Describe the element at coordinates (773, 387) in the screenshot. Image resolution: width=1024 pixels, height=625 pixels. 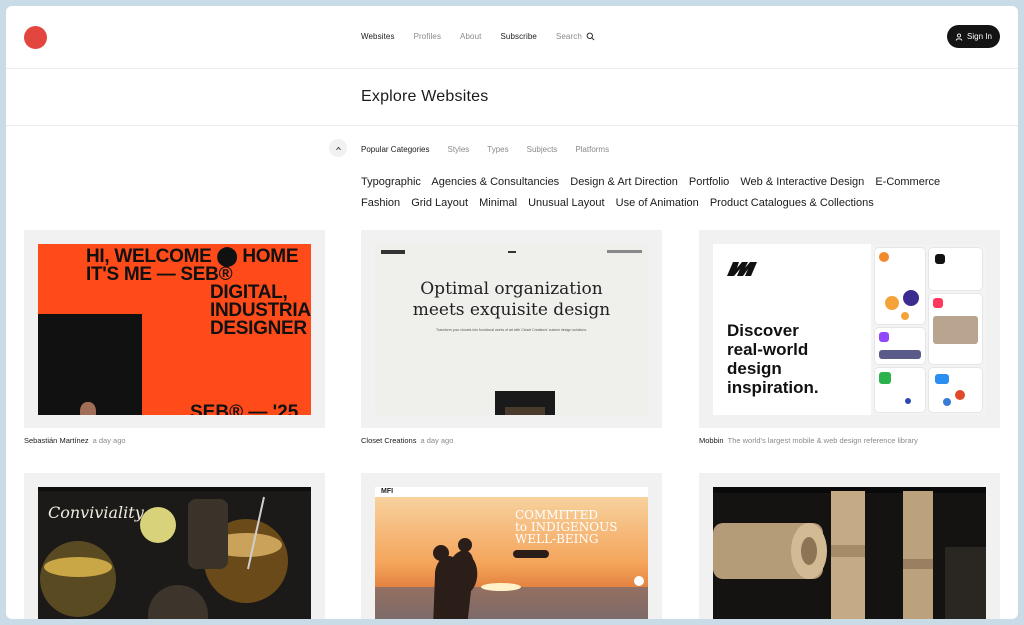
I see `headline-line: inspiration.` at that location.